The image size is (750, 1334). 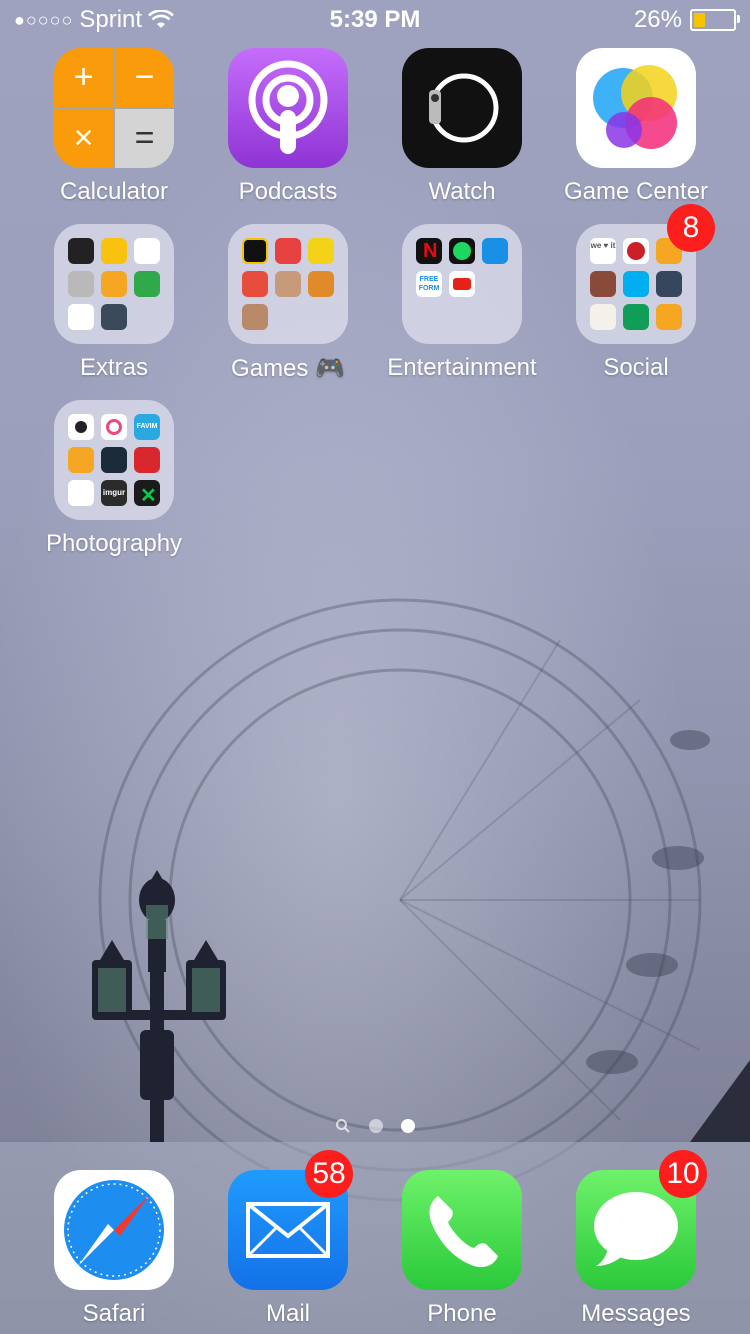 I want to click on app-phone: Phone, so click(x=462, y=1249).